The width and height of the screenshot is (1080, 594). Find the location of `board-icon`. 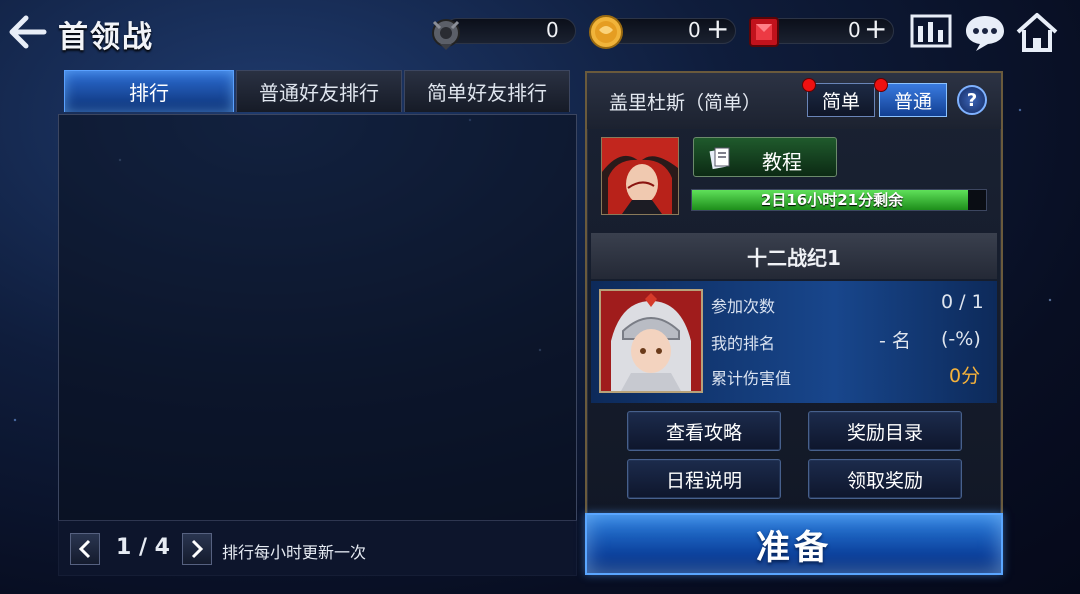

board-icon is located at coordinates (931, 31).